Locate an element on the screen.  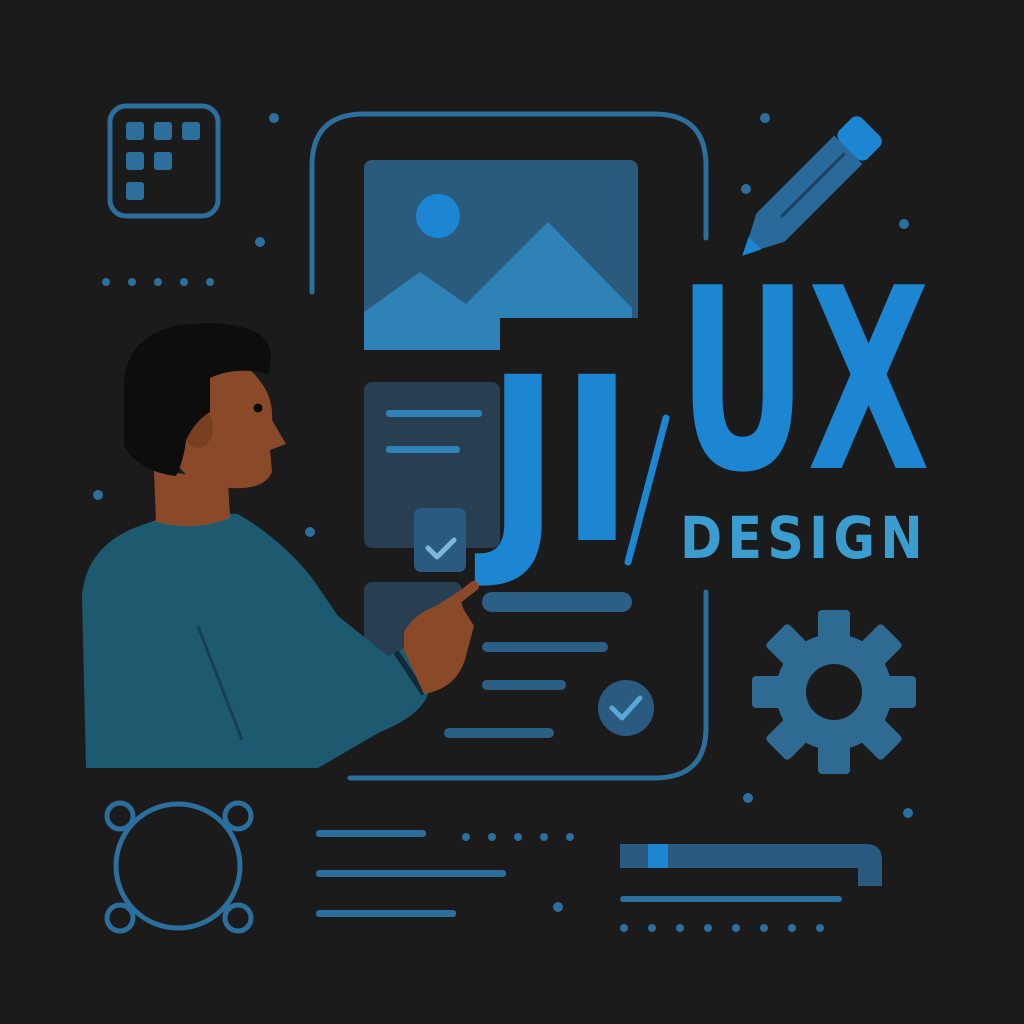
dotted-row-bottom-right is located at coordinates (722, 928).